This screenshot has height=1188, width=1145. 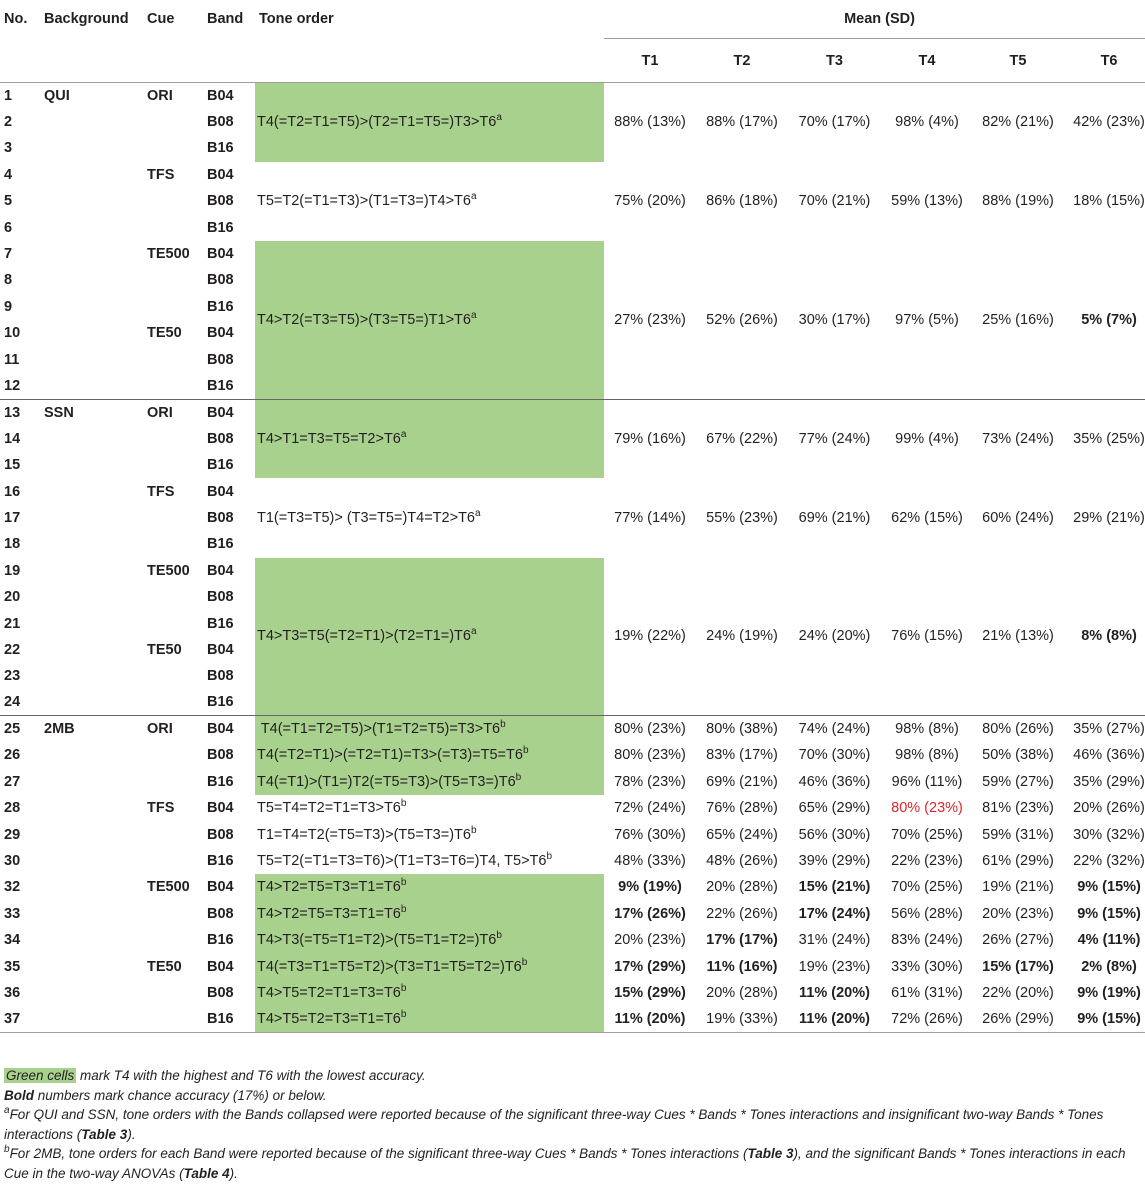 I want to click on mean-sd-cell: 83% (24%), so click(x=927, y=940).